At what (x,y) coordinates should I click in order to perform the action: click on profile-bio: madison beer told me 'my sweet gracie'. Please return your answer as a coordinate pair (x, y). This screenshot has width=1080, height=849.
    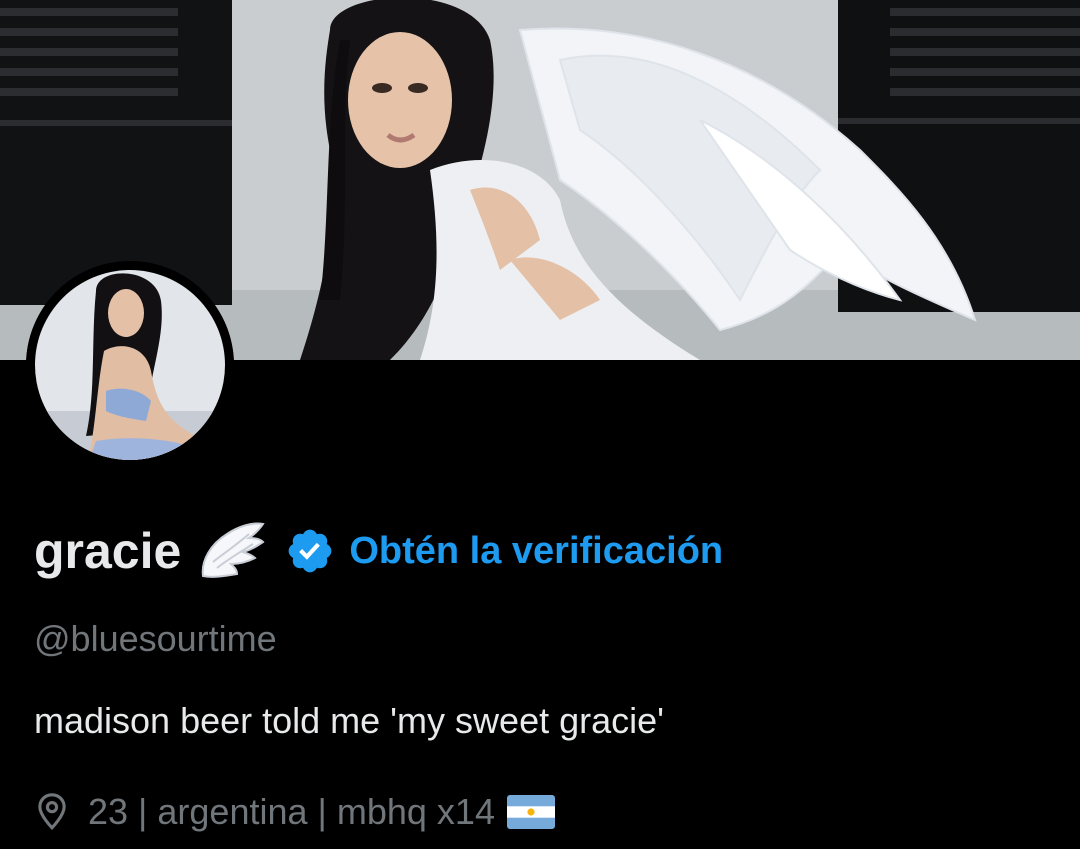
    Looking at the image, I should click on (349, 720).